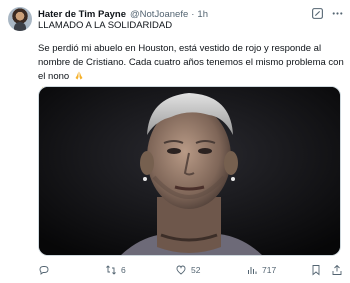  What do you see at coordinates (105, 25) in the screenshot?
I see `tweet-title-line: LLAMADO A LA SOLIDARIDAD` at bounding box center [105, 25].